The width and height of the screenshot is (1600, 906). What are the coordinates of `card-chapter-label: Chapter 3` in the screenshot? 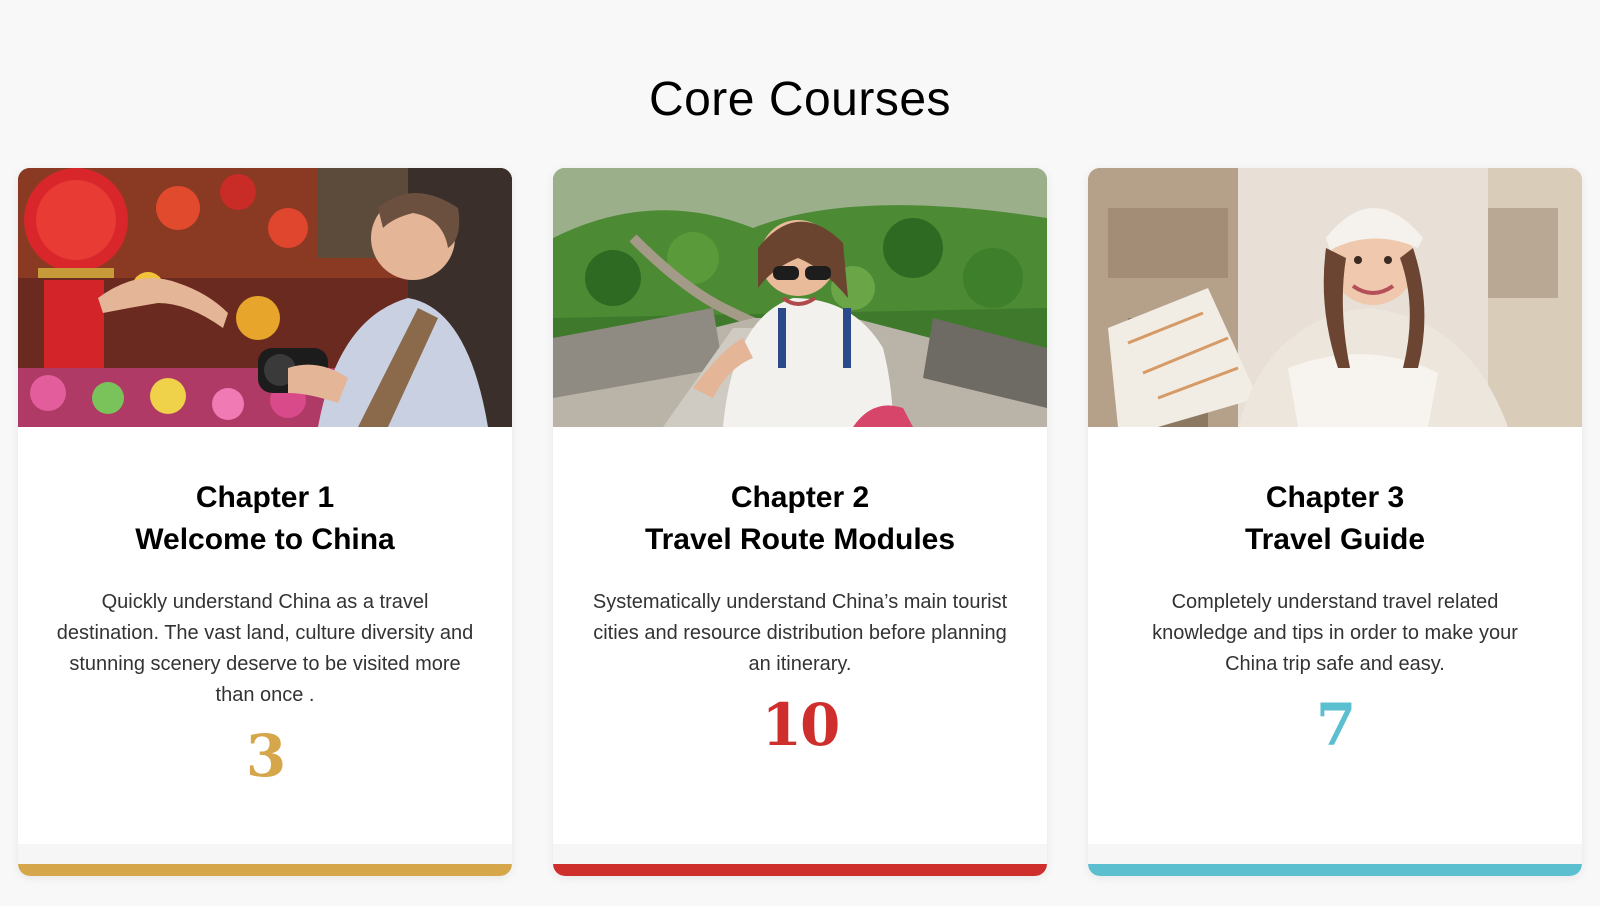 It's located at (1335, 497).